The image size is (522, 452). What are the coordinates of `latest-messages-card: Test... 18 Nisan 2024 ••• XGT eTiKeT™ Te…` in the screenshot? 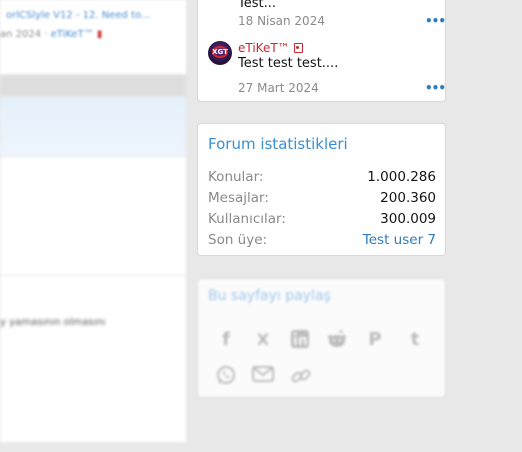 It's located at (321, 51).